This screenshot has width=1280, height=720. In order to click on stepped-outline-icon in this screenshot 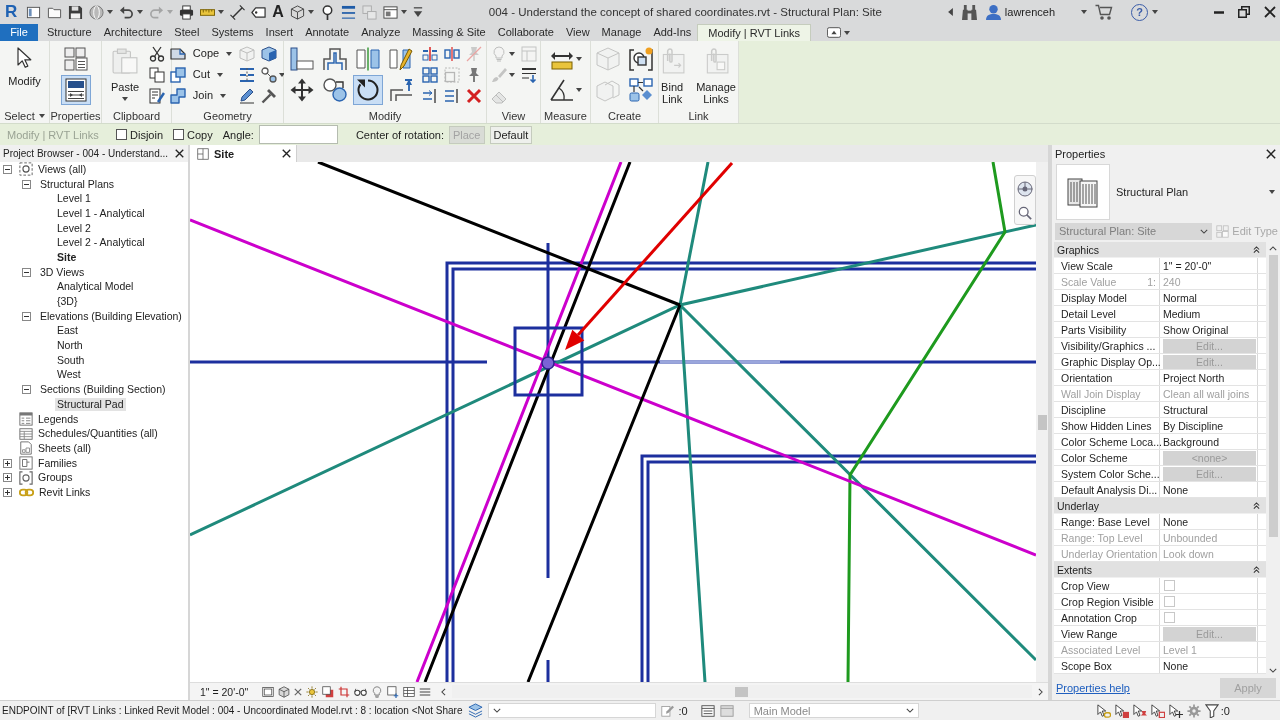, I will do `click(335, 59)`.